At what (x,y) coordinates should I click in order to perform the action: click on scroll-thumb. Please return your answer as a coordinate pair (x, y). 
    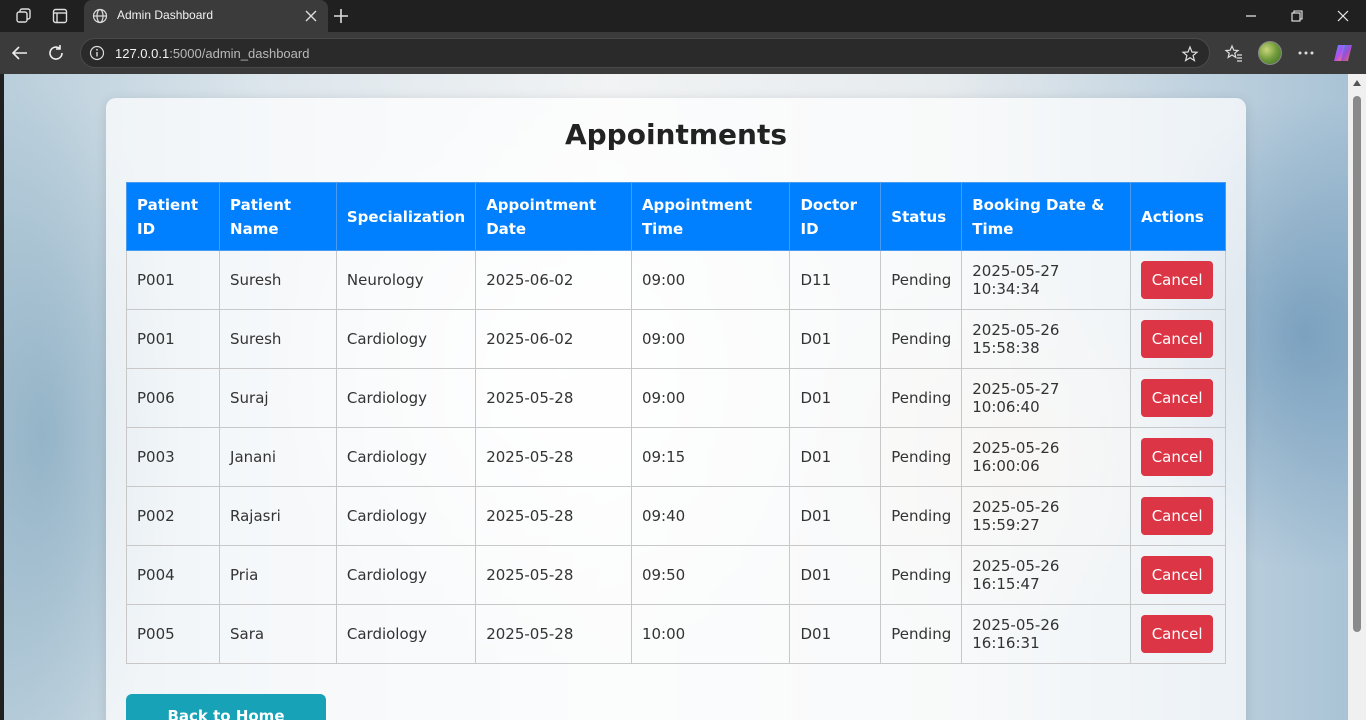
    Looking at the image, I should click on (1357, 364).